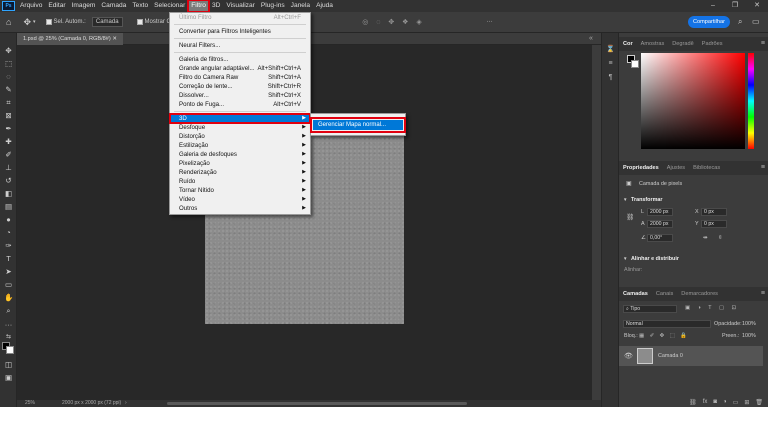 The height and width of the screenshot is (432, 768). I want to click on workspace-icon: ▭, so click(756, 21).